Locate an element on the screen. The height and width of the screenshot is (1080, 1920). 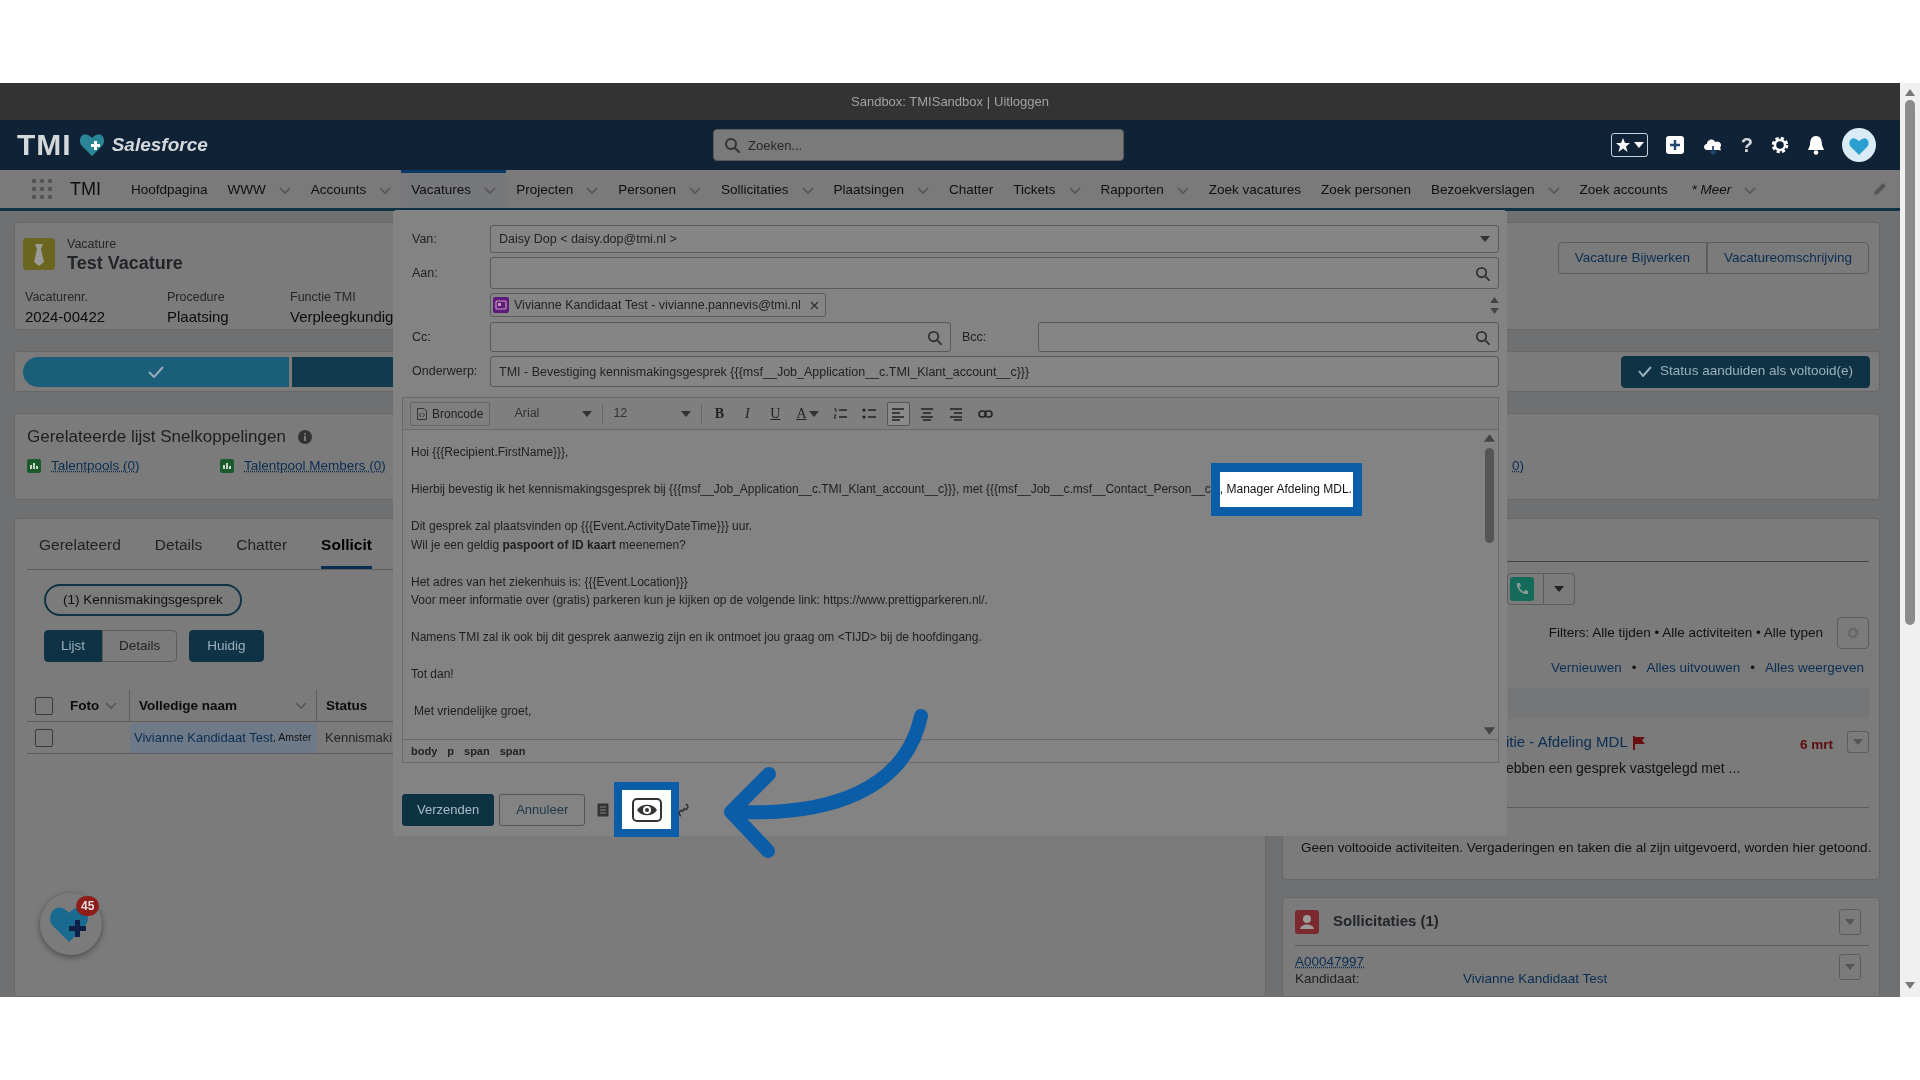
to-field is located at coordinates (994, 273).